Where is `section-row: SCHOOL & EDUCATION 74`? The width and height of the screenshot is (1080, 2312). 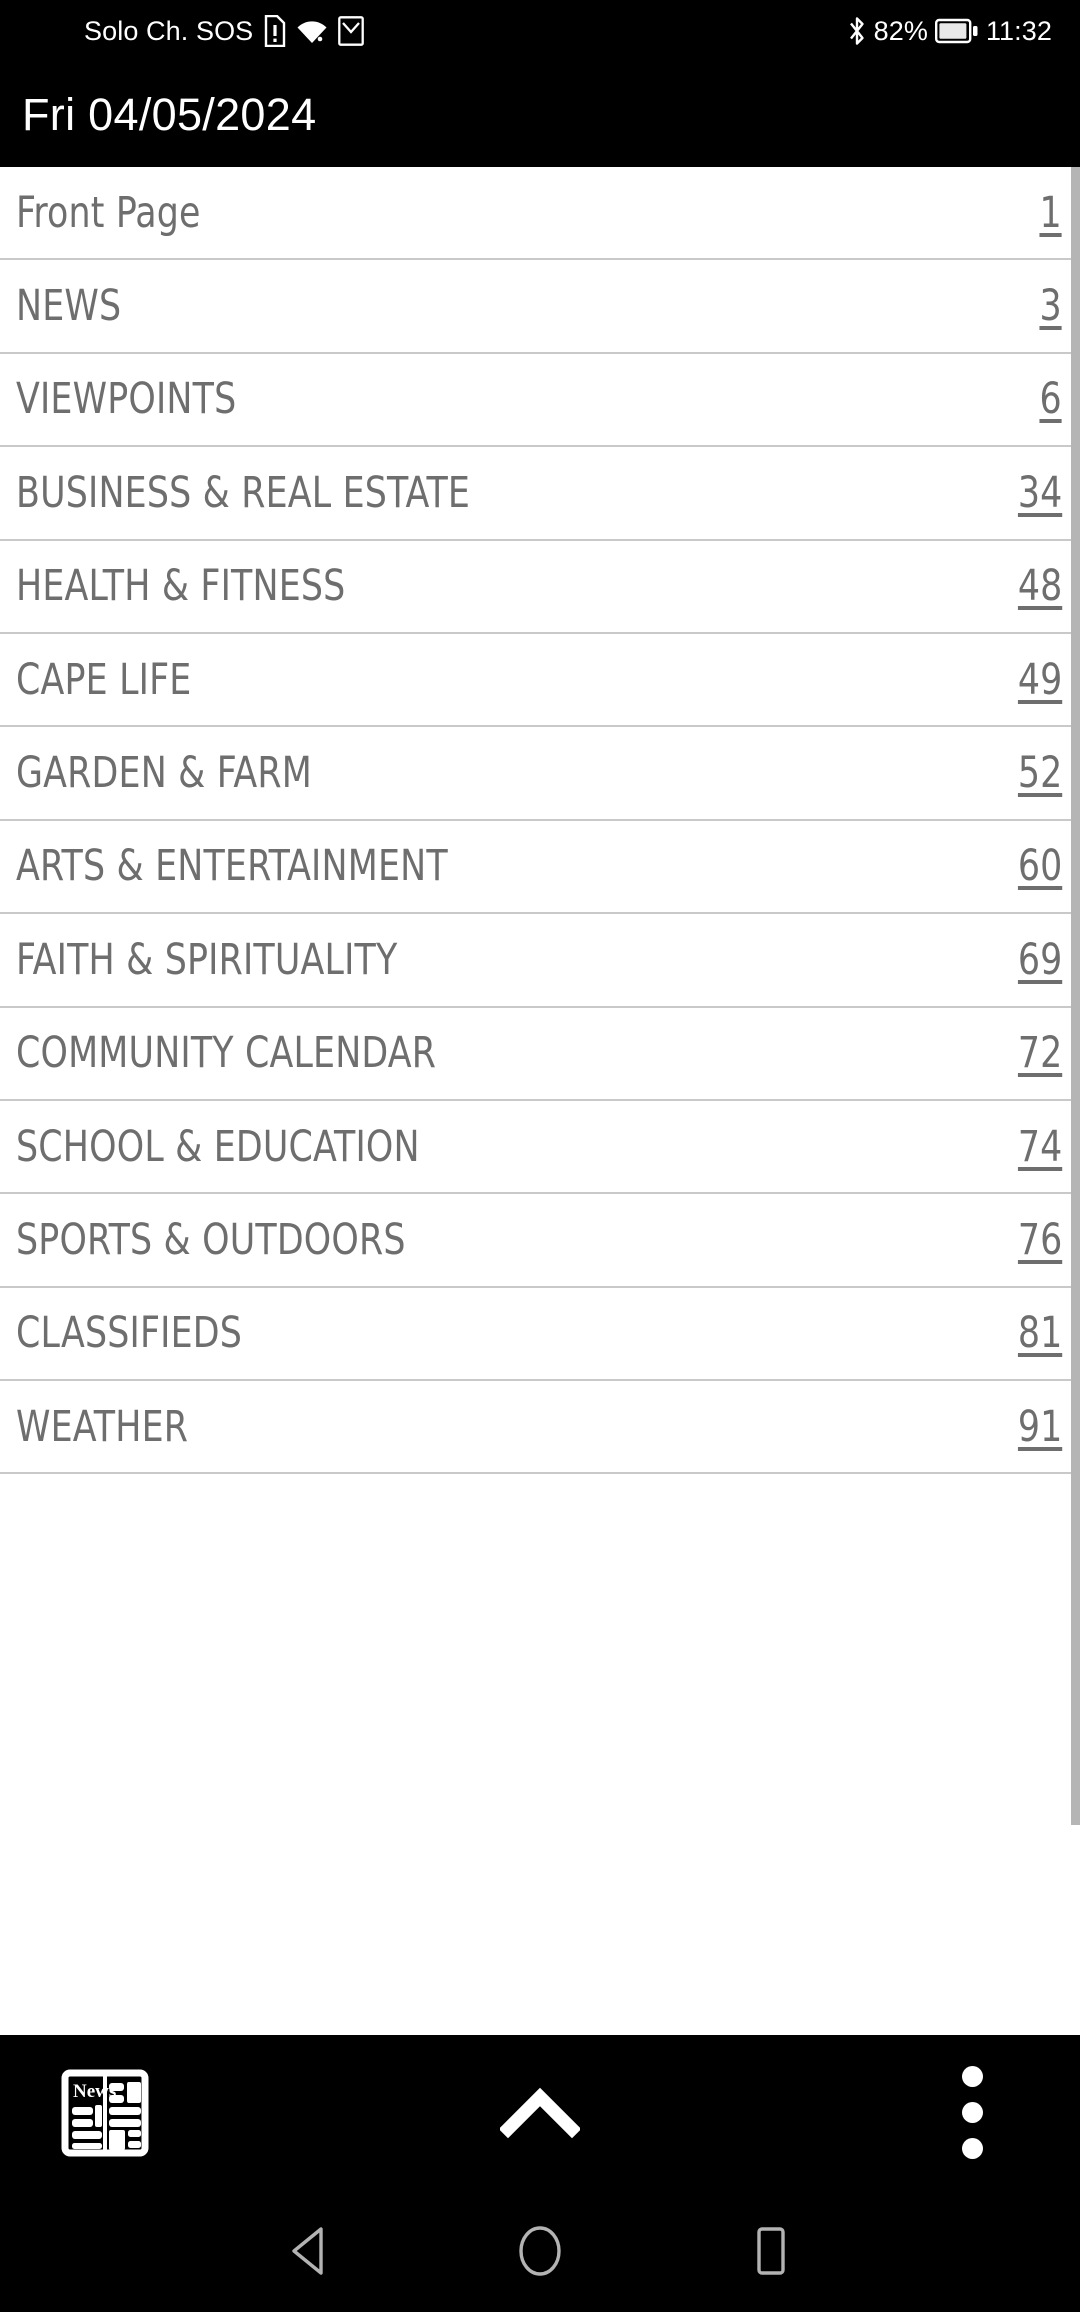 section-row: SCHOOL & EDUCATION 74 is located at coordinates (540, 1148).